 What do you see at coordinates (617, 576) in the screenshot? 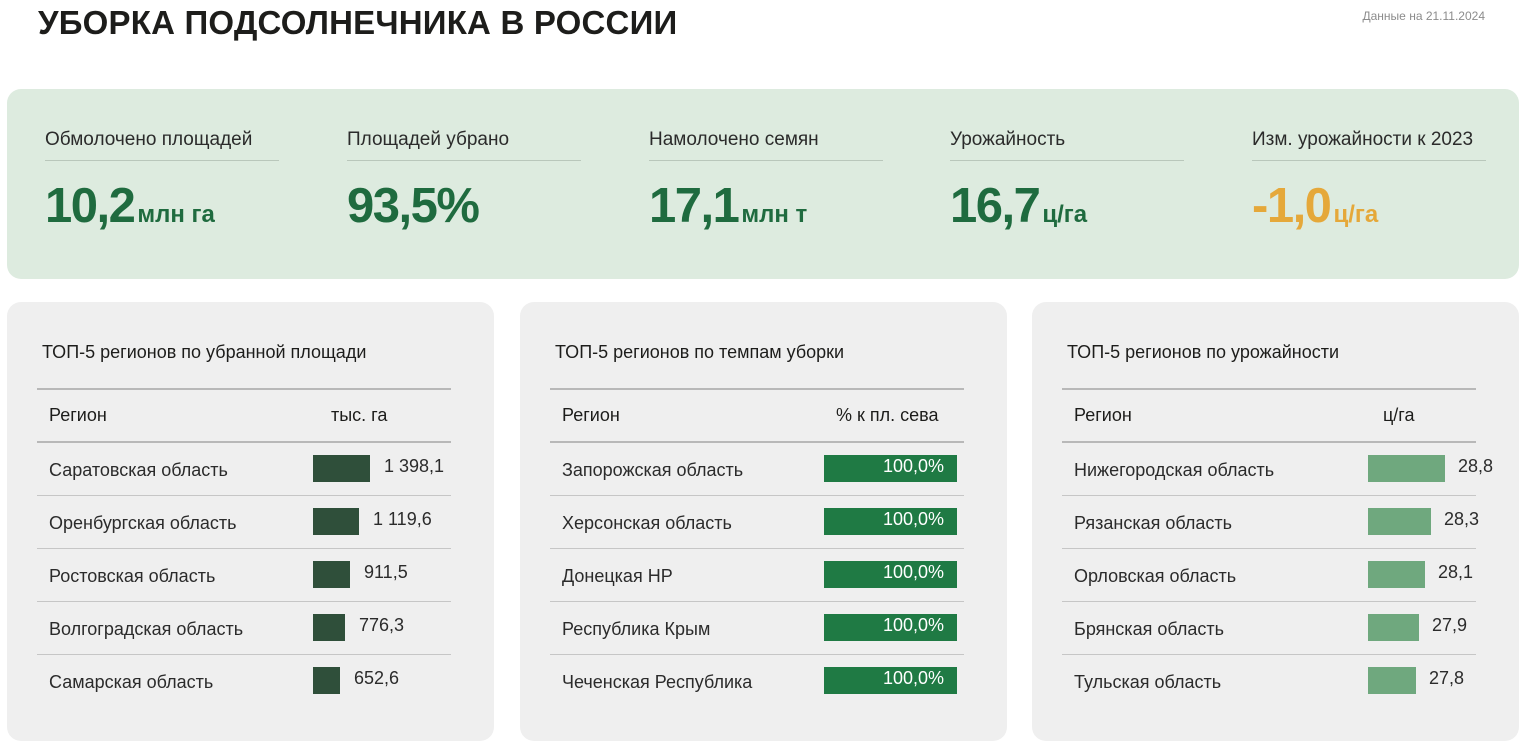
I see `region-name: Донецкая НР` at bounding box center [617, 576].